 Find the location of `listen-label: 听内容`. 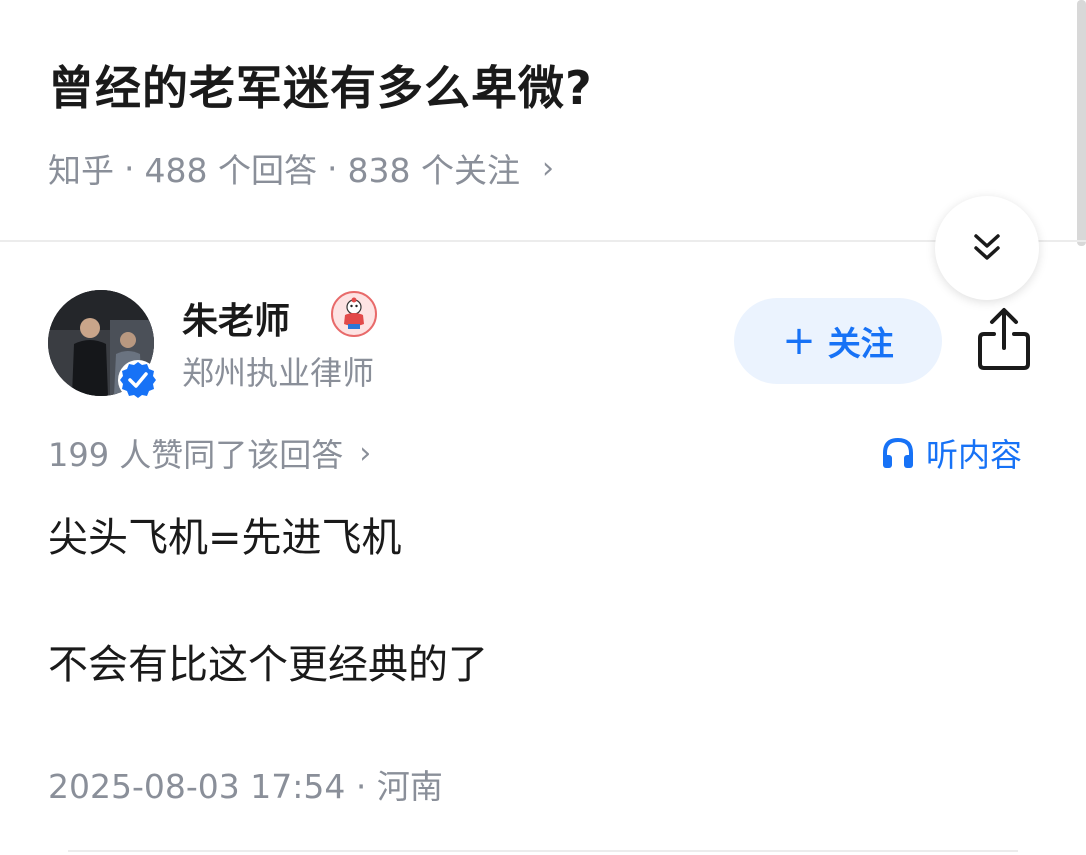

listen-label: 听内容 is located at coordinates (974, 455).